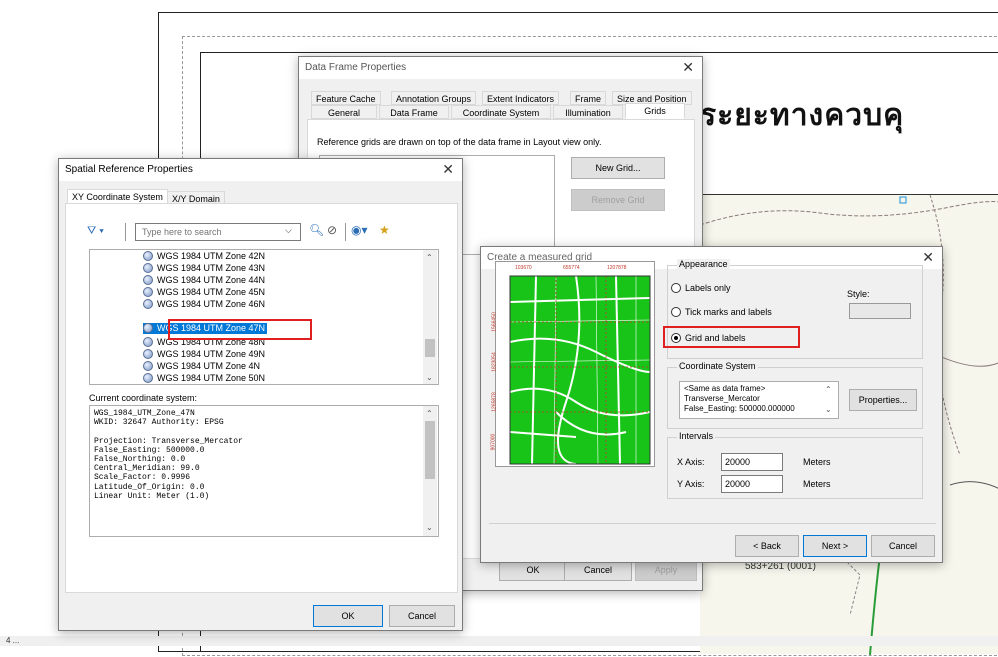  I want to click on labels-only-radio, so click(676, 288).